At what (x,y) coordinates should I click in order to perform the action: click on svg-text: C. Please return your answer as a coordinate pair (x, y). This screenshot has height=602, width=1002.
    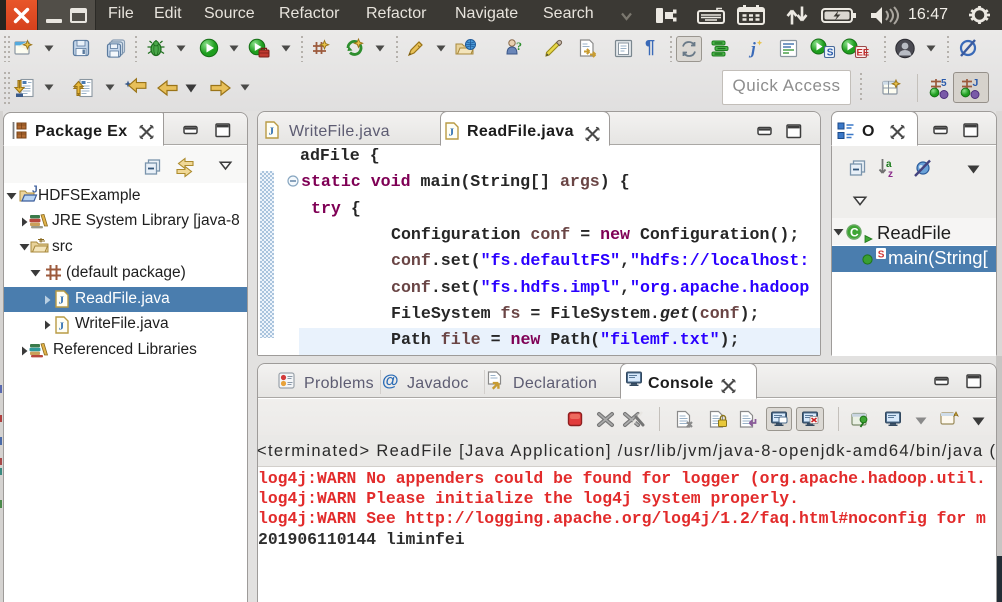
    Looking at the image, I should click on (854, 233).